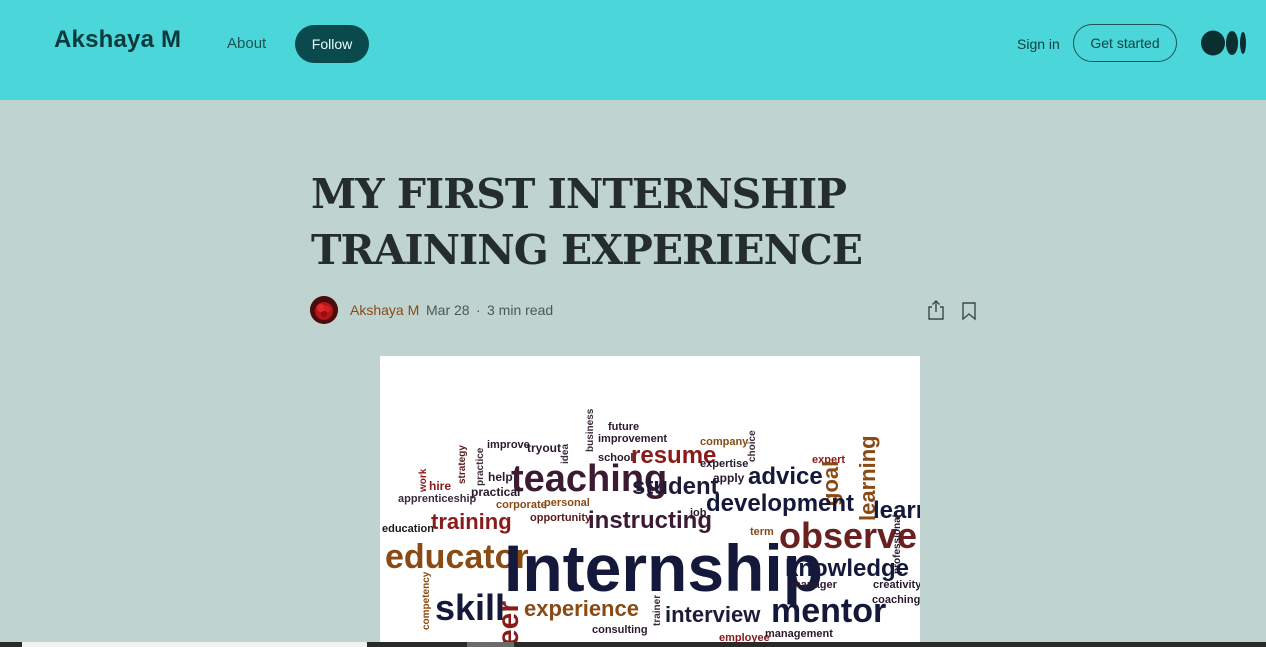 This screenshot has height=647, width=1266. I want to click on word-cloud-word: trainer, so click(657, 610).